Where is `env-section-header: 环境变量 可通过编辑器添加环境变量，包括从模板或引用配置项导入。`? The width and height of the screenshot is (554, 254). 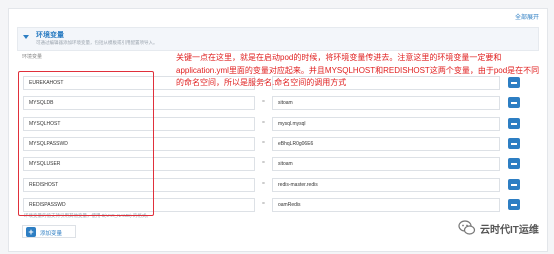 env-section-header: 环境变量 可通过编辑器添加环境变量，包括从模板或引用配置项导入。 is located at coordinates (278, 39).